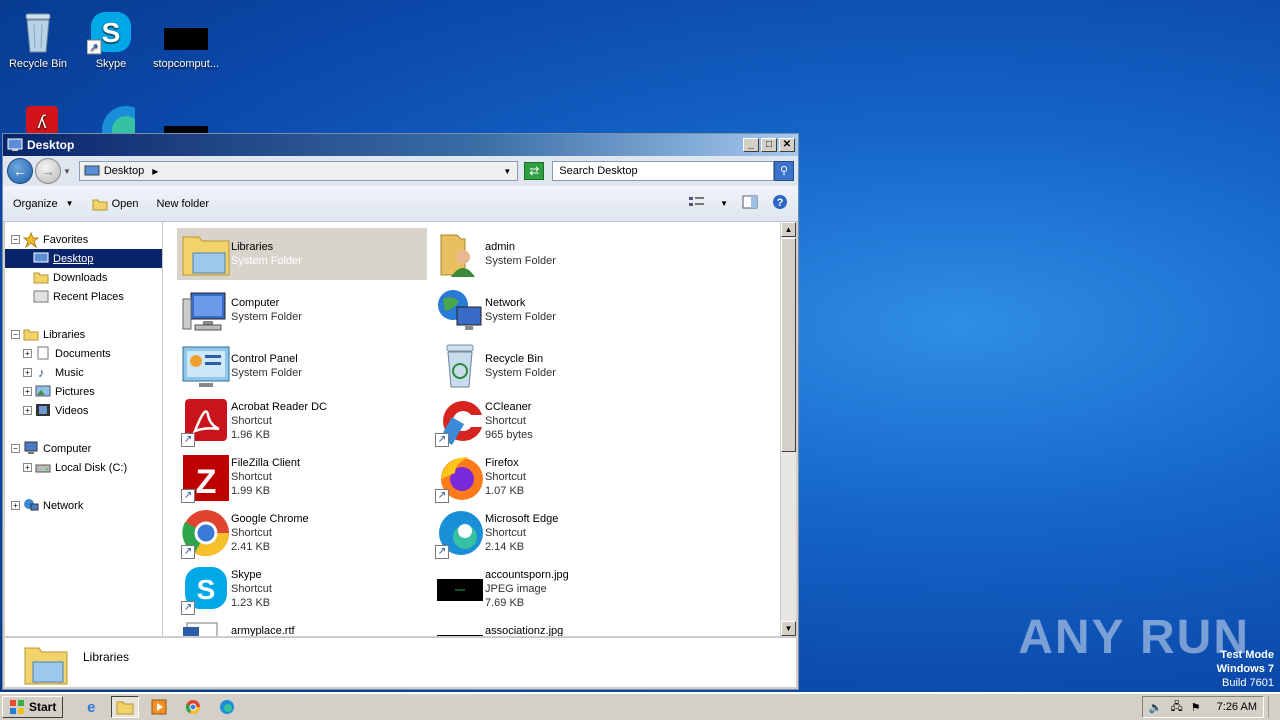 The height and width of the screenshot is (720, 1280). I want to click on tree-libraries: − Libraries, so click(83, 334).